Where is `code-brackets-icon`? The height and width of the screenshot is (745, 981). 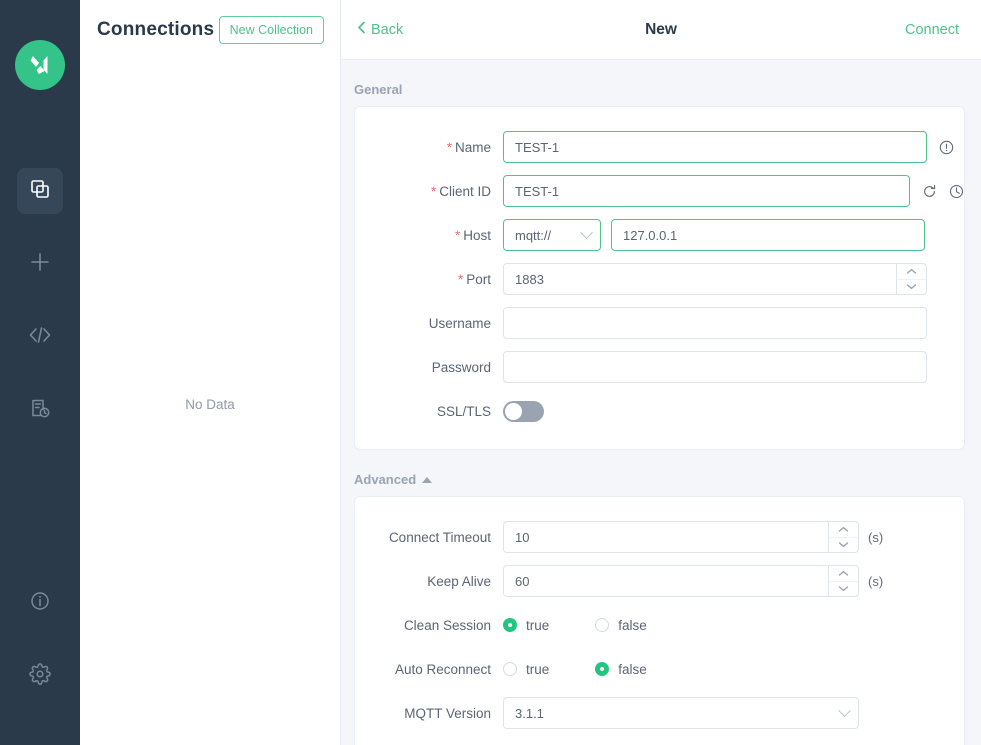 code-brackets-icon is located at coordinates (40, 337).